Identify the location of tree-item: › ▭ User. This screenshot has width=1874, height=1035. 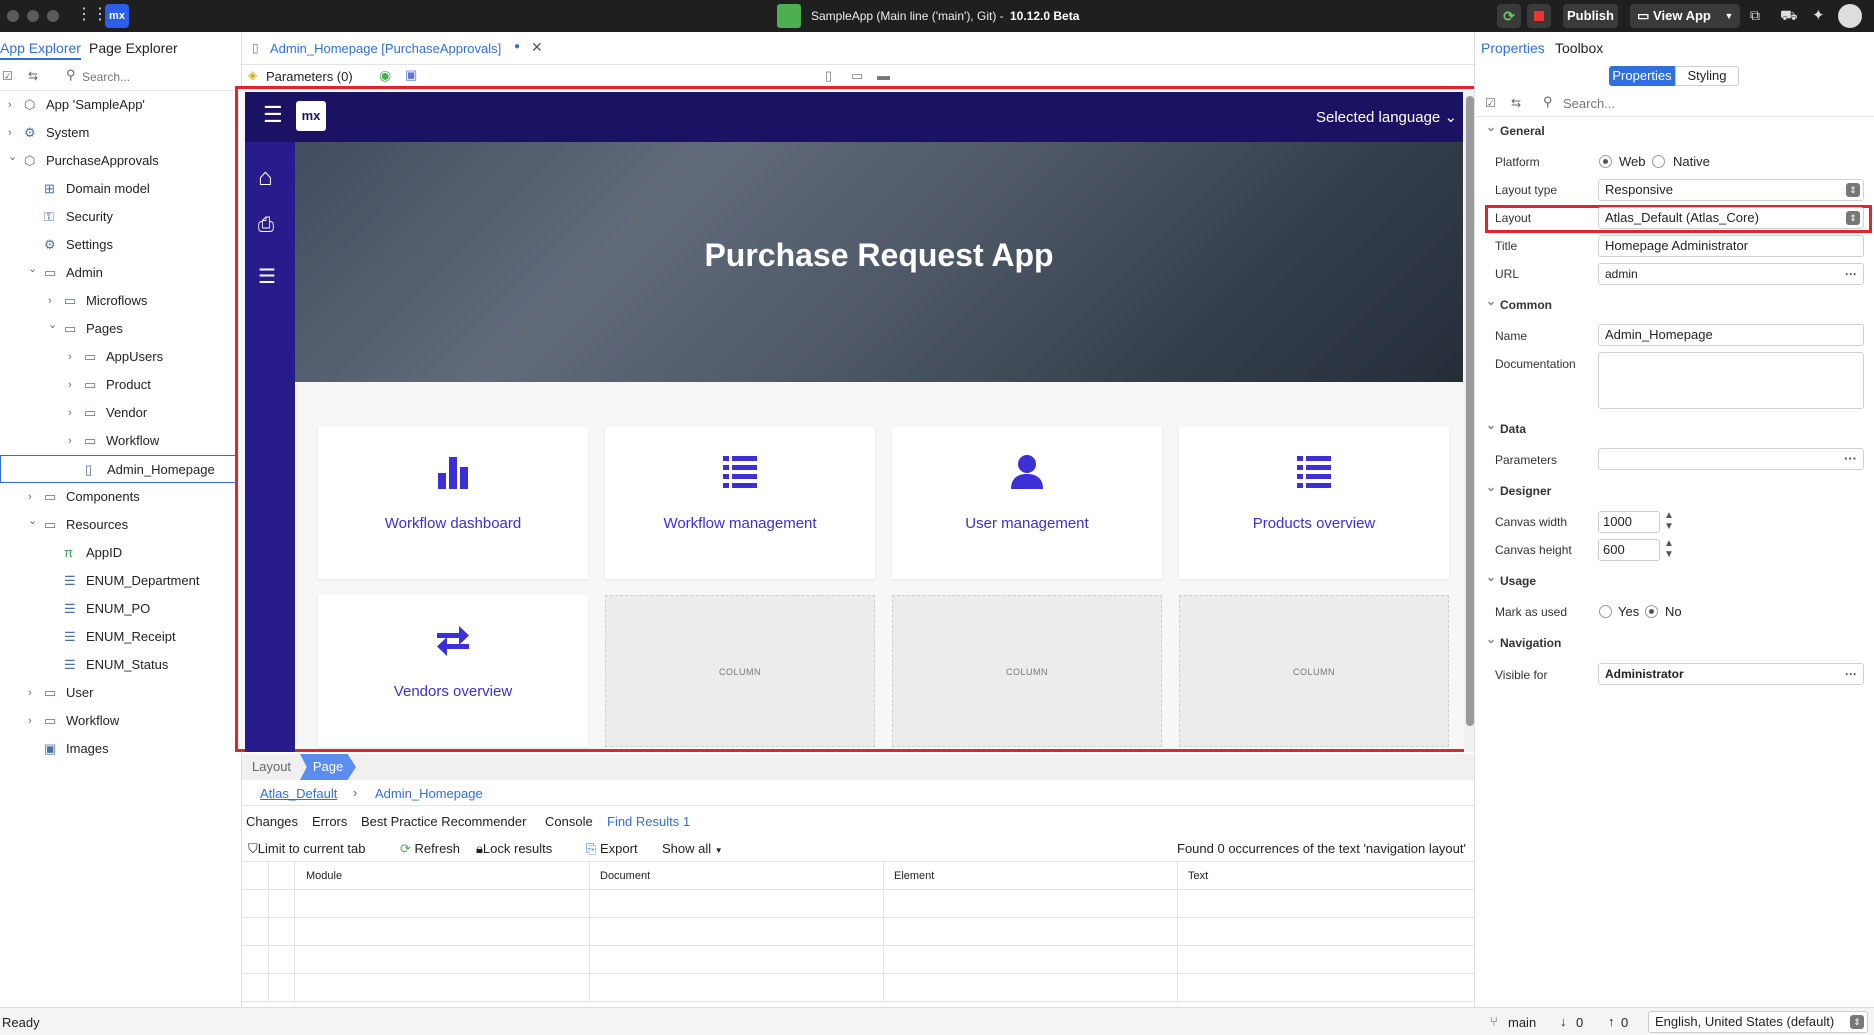
(120, 693).